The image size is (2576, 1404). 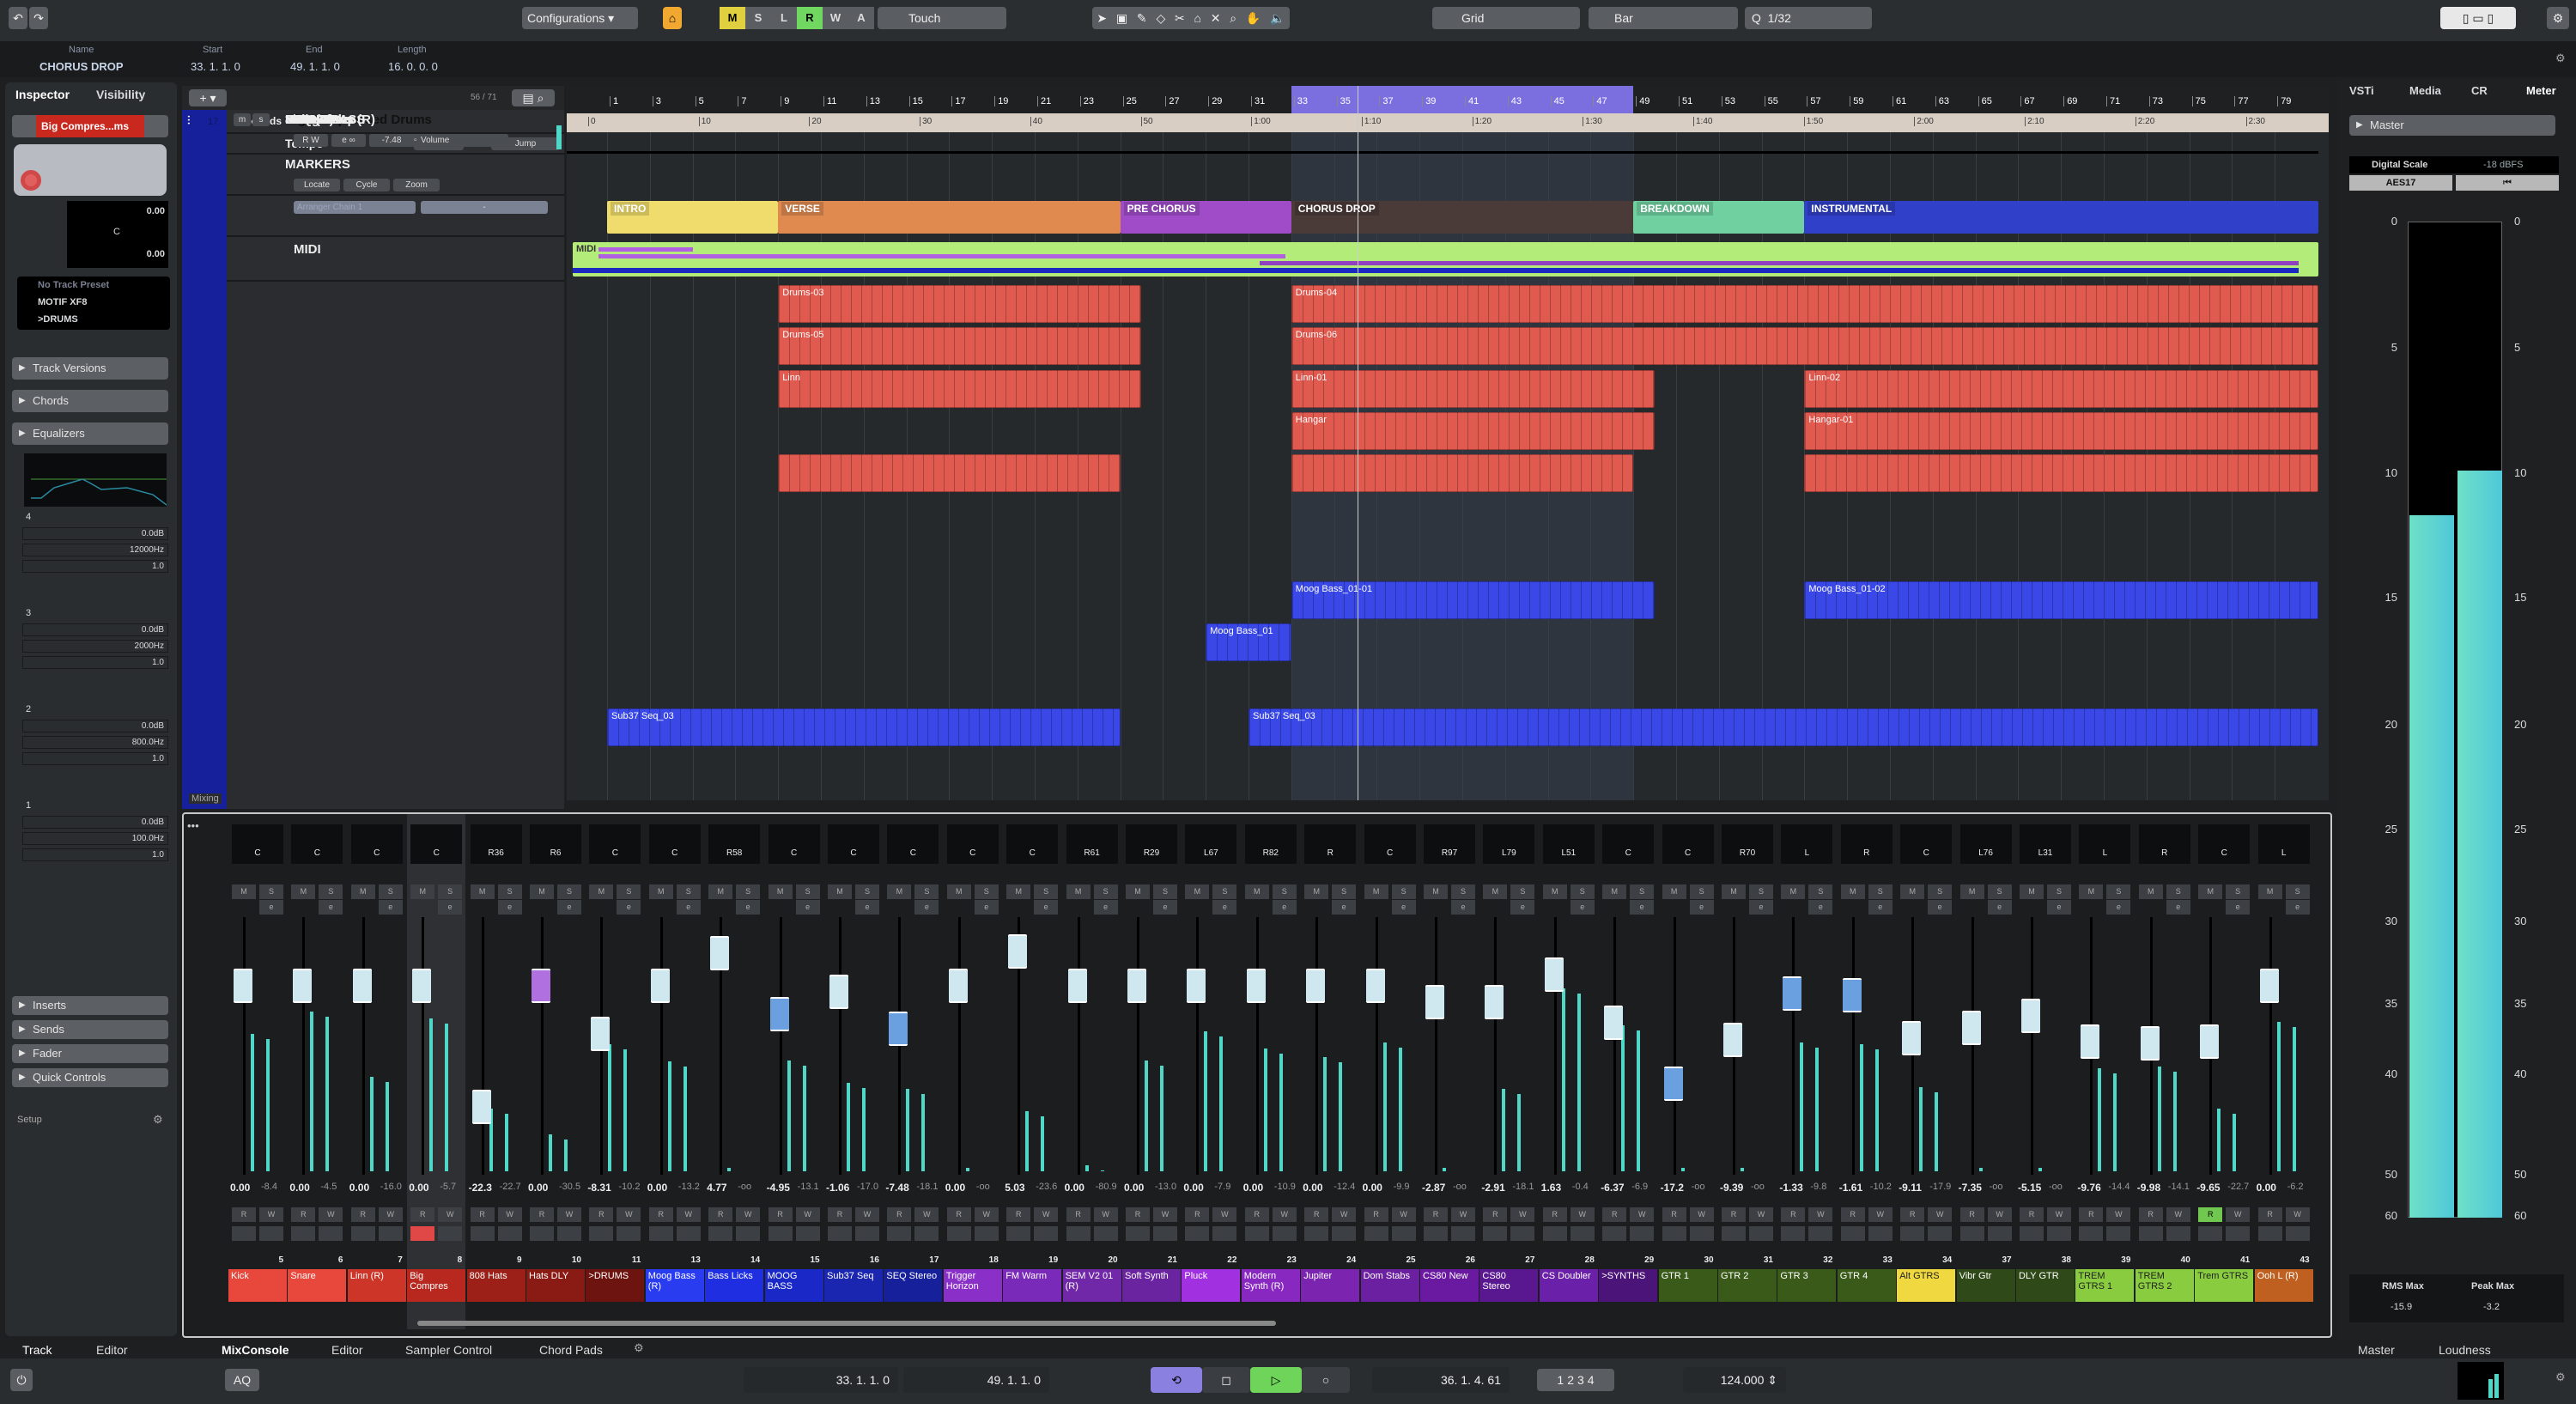 What do you see at coordinates (1473, 389) in the screenshot?
I see `audio-event: Linn-01` at bounding box center [1473, 389].